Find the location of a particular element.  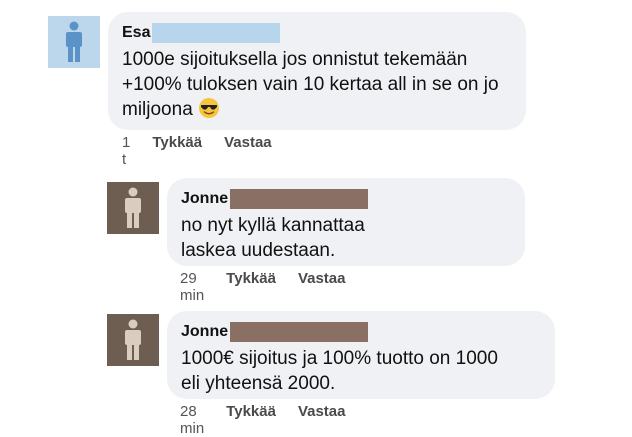

comment-actions: 28 min Tykkää Vastaa is located at coordinates (262, 420).